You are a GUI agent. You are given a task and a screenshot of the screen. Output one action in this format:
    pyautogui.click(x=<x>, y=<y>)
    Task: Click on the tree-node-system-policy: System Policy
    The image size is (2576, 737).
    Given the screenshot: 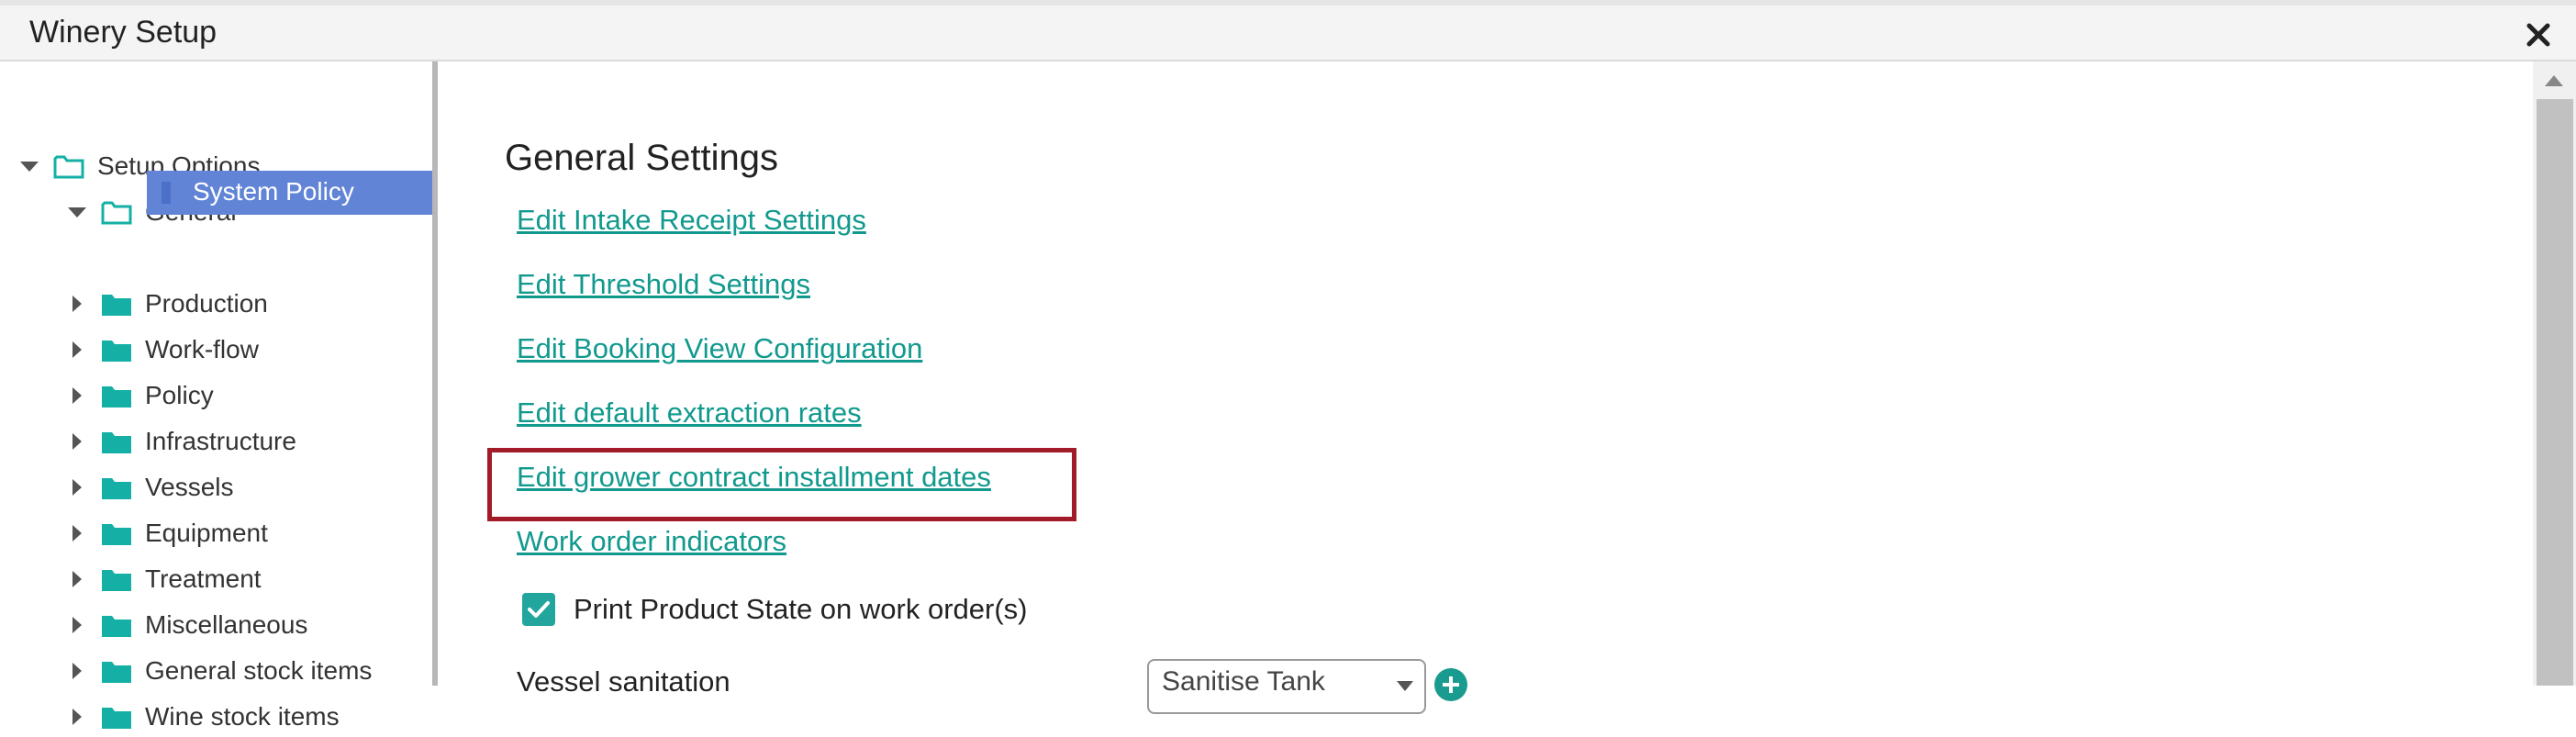 What is the action you would take?
    pyautogui.click(x=289, y=193)
    